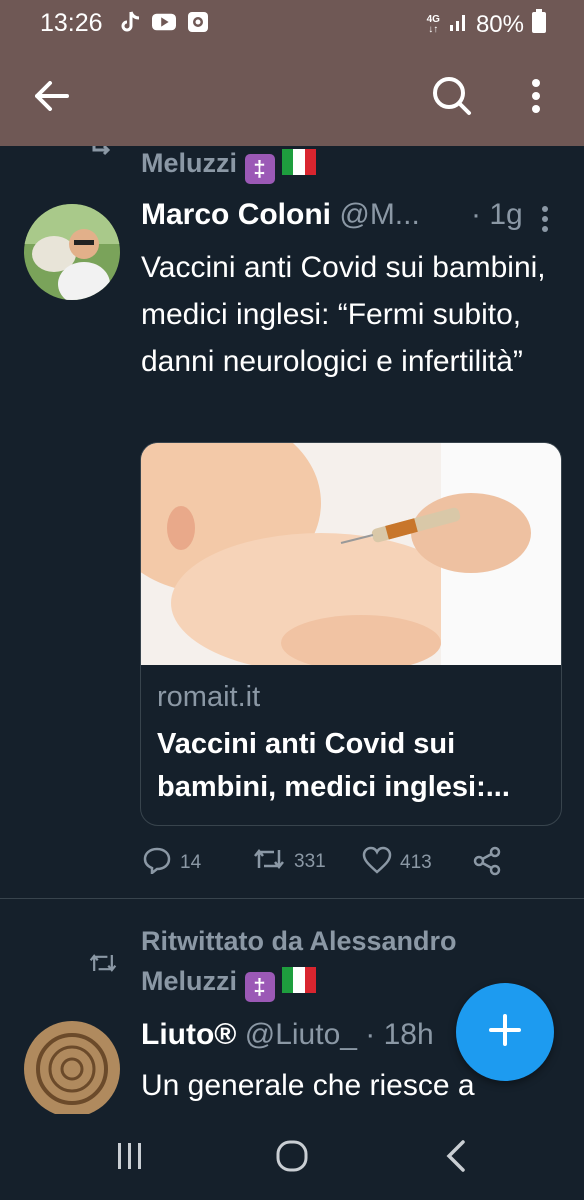  I want to click on status-right: 4G ↓↑ 80%, so click(486, 24).